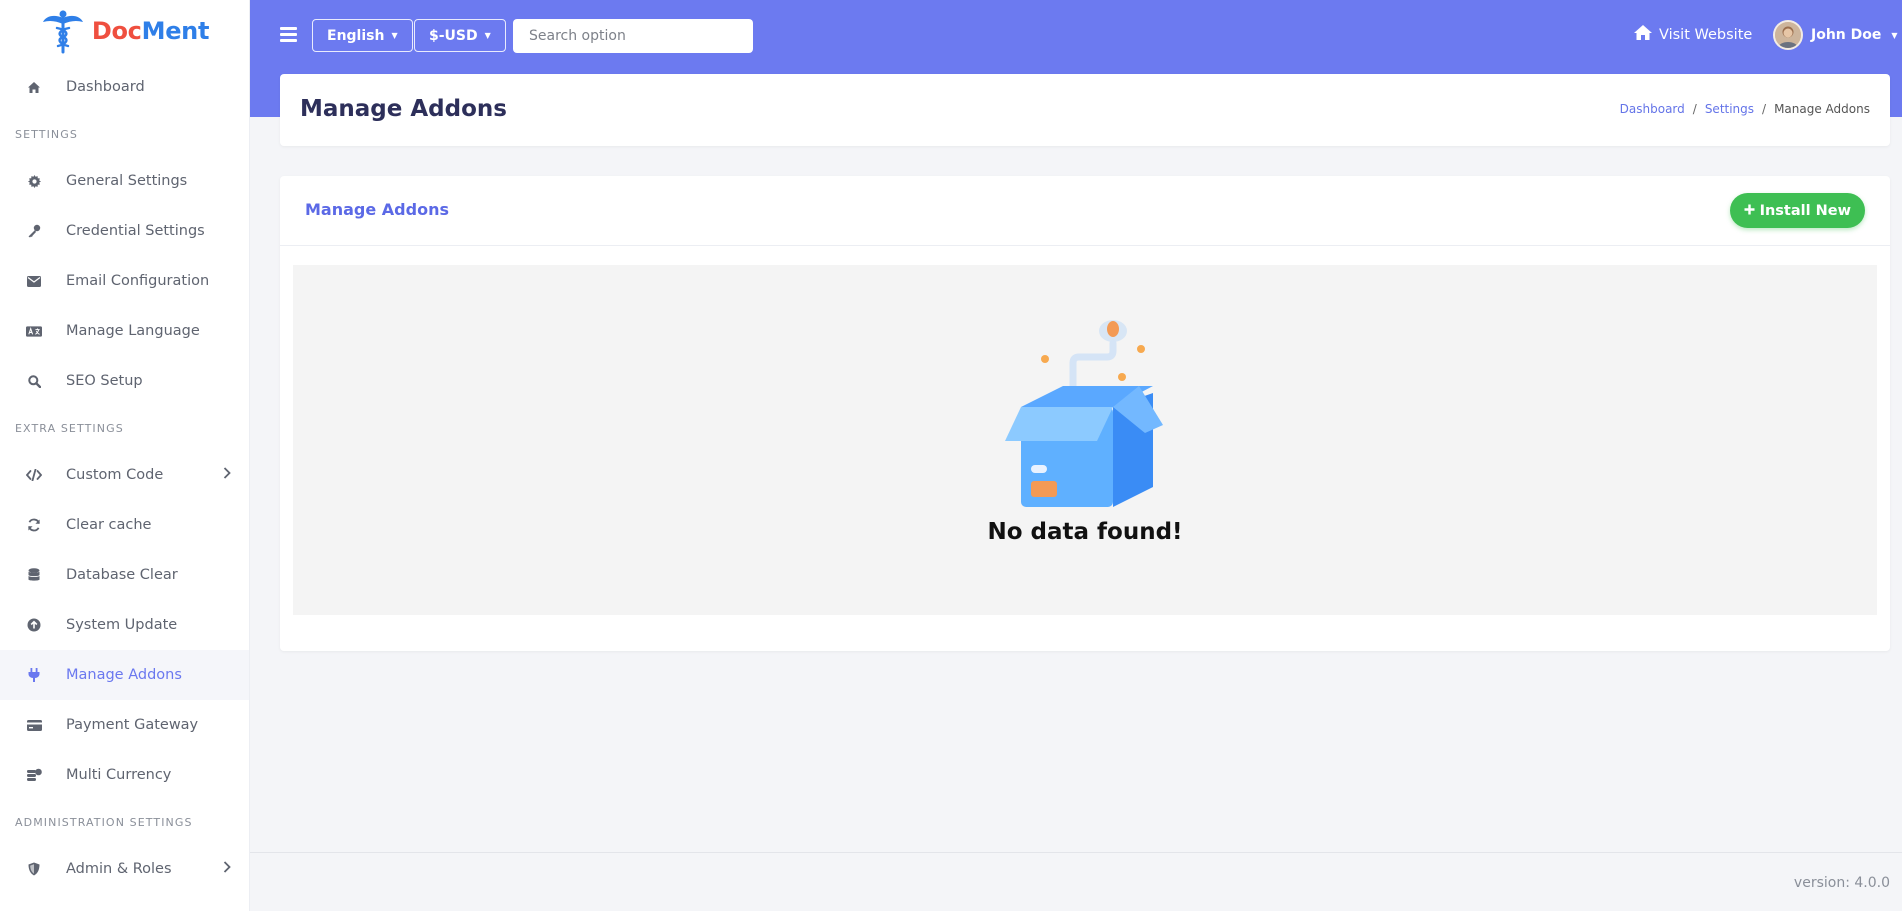 The width and height of the screenshot is (1902, 911). I want to click on breadcrumb-current: Manage Addons, so click(1822, 109).